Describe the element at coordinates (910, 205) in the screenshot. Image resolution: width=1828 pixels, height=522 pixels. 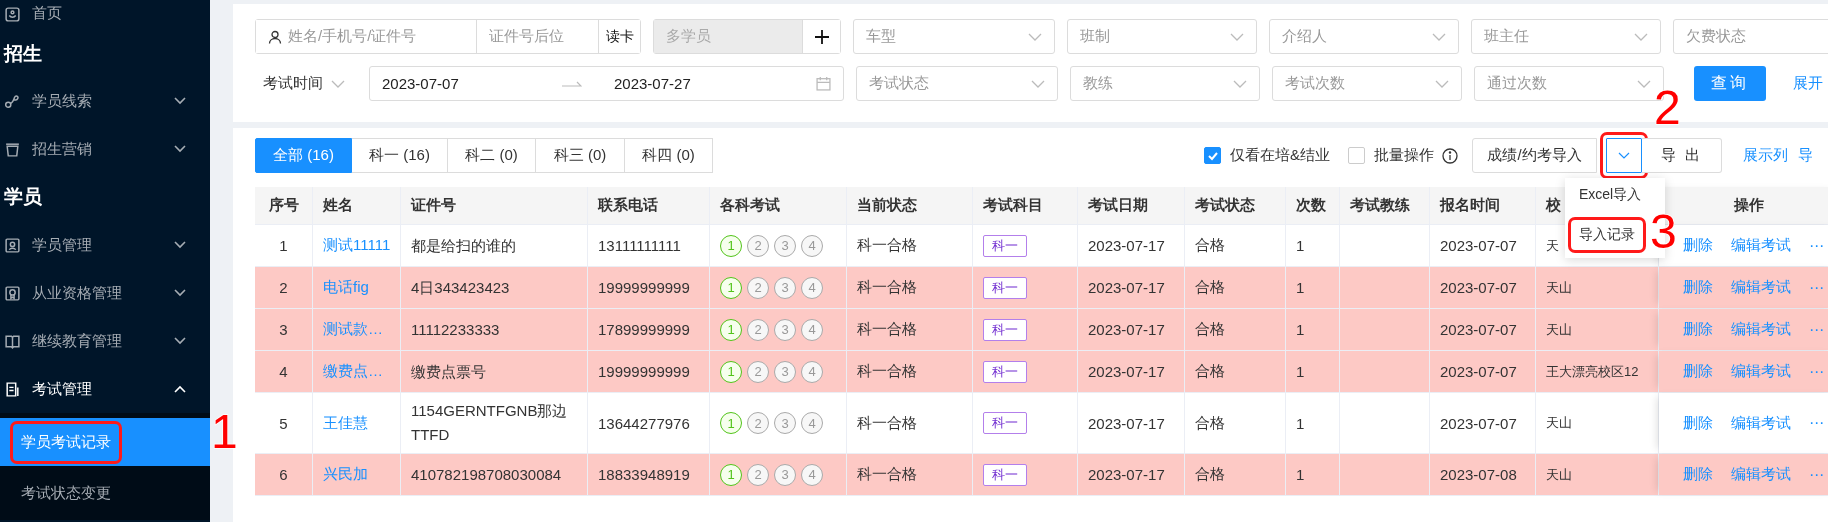
I see `column-header: 当前状态` at that location.